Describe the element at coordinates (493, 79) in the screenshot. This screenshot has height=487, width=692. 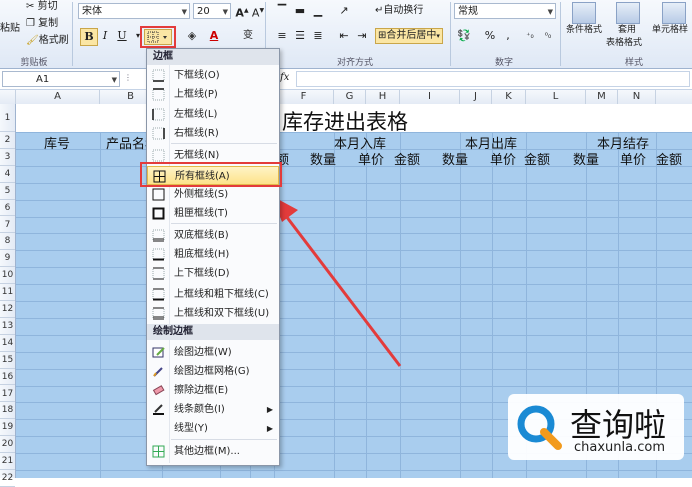
I see `formula-input` at that location.